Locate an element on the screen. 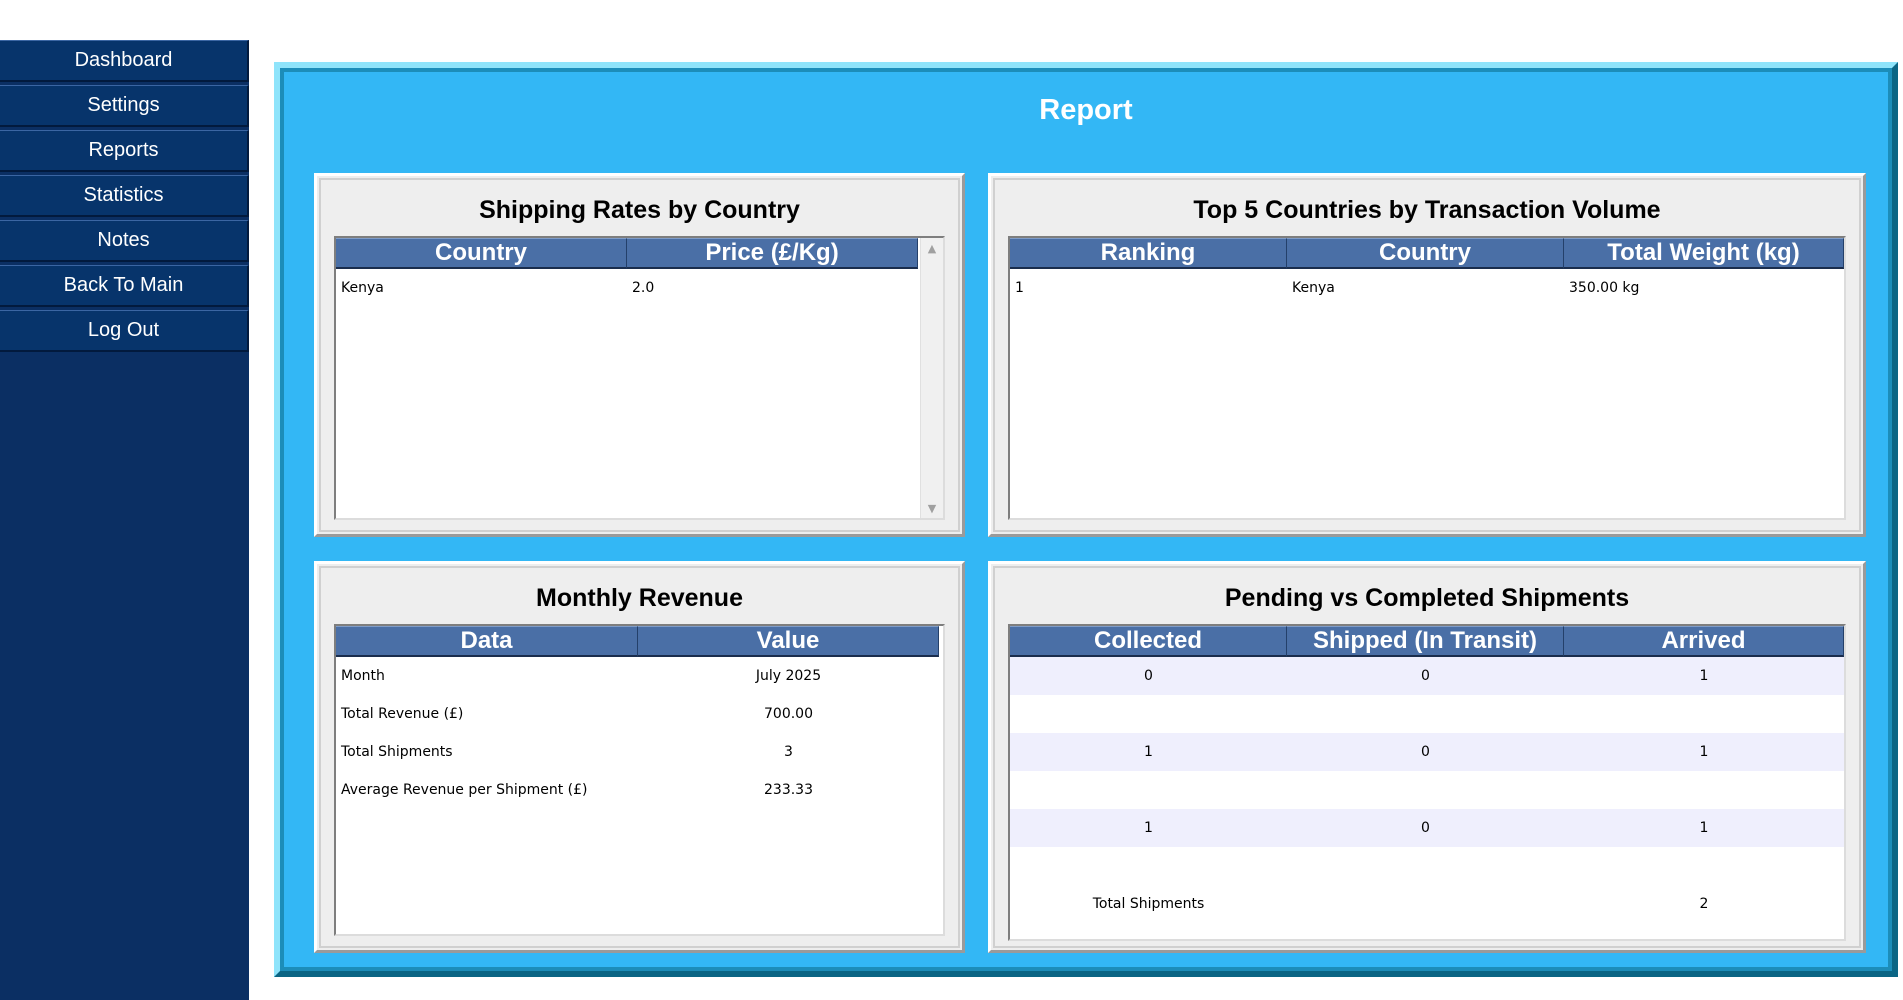  cell-data-label: Total Shipments is located at coordinates (397, 752).